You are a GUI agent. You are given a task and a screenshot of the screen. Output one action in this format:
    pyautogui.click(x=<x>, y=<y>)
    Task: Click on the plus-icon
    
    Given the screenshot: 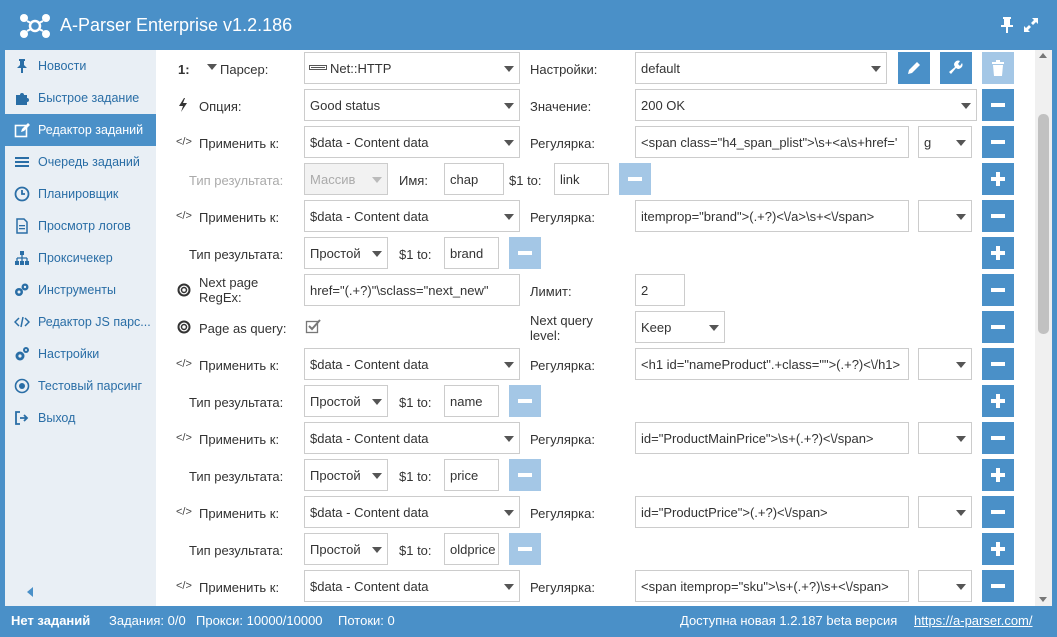 What is the action you would take?
    pyautogui.click(x=998, y=549)
    